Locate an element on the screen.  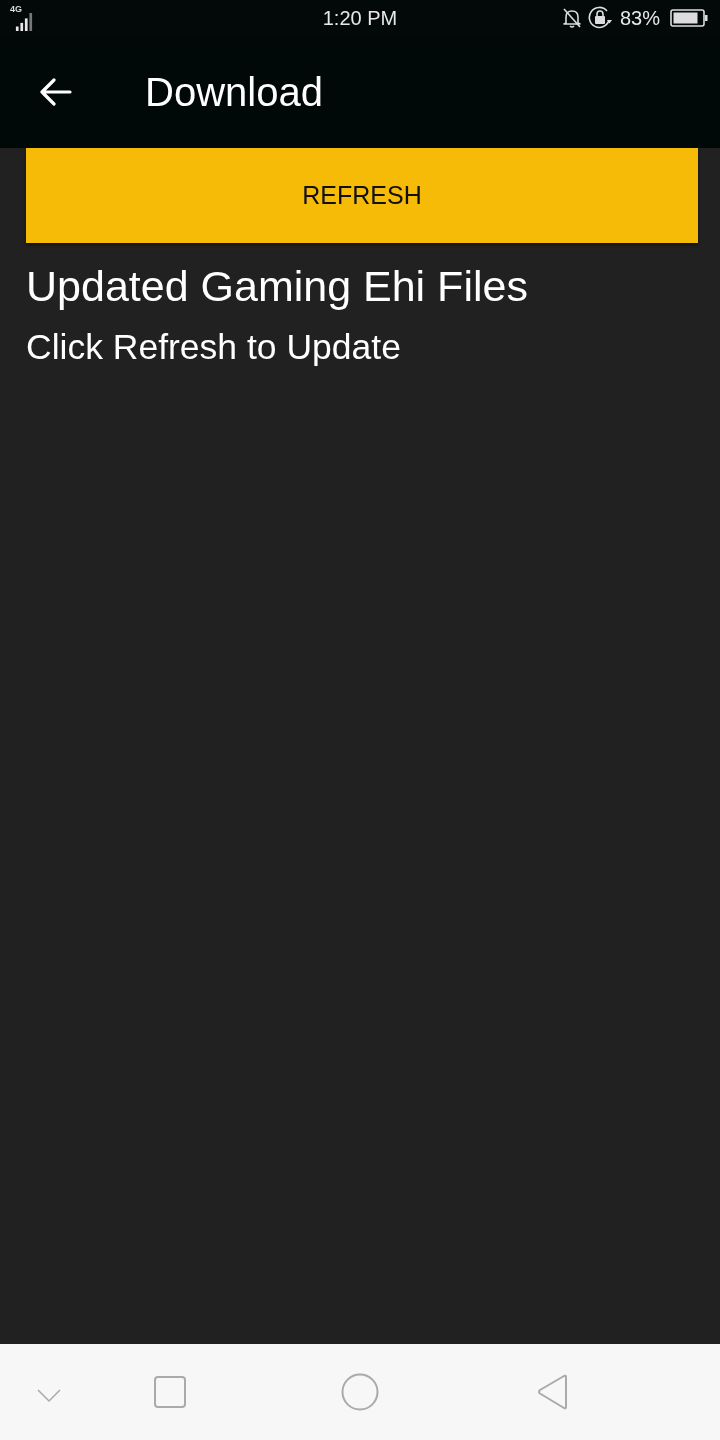
clock-time: 1:20 PM is located at coordinates (360, 18).